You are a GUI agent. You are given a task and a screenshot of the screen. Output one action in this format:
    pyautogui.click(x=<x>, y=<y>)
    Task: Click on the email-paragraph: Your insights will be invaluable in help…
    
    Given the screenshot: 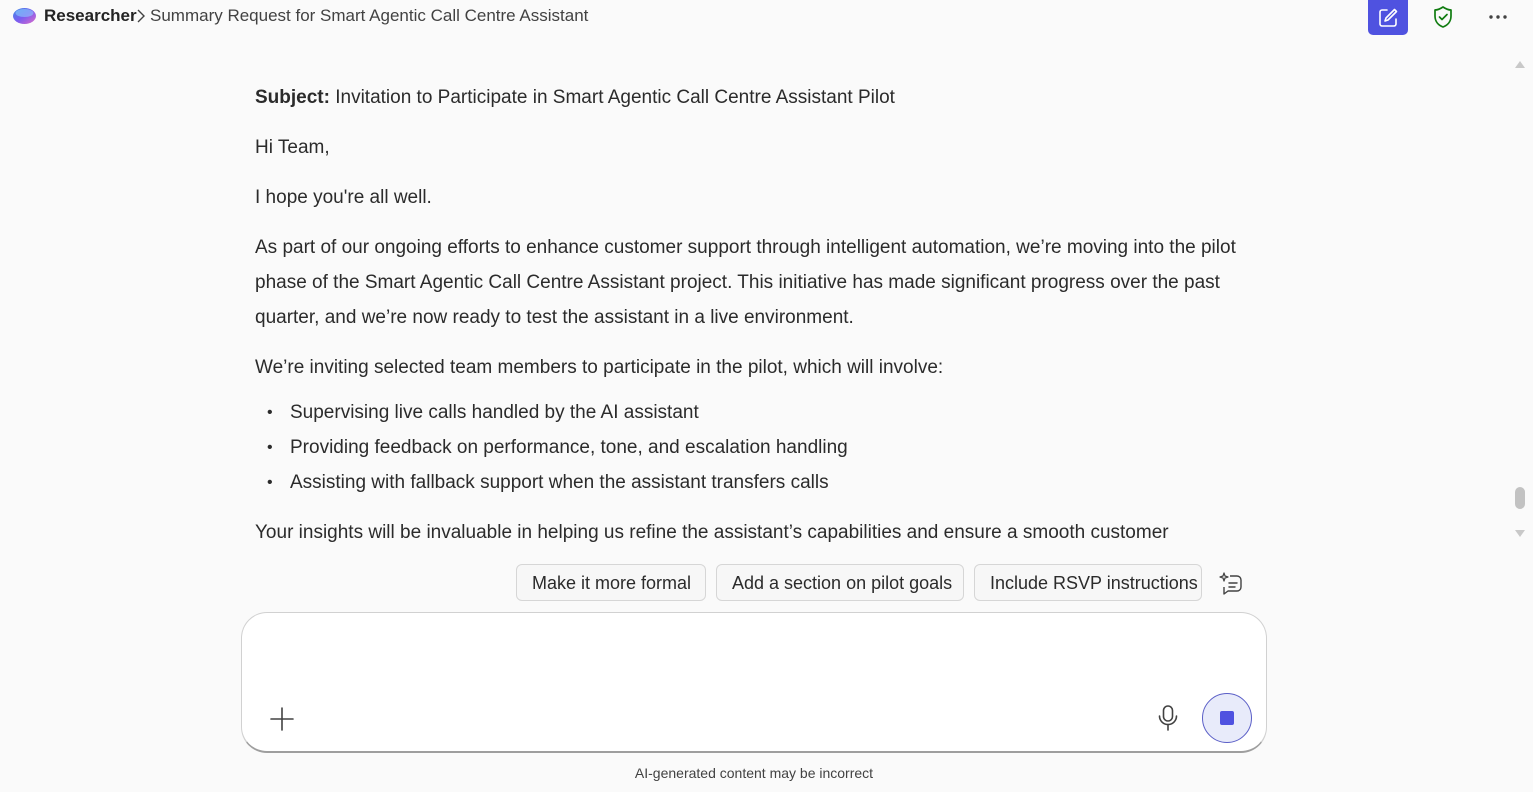 What is the action you would take?
    pyautogui.click(x=712, y=532)
    